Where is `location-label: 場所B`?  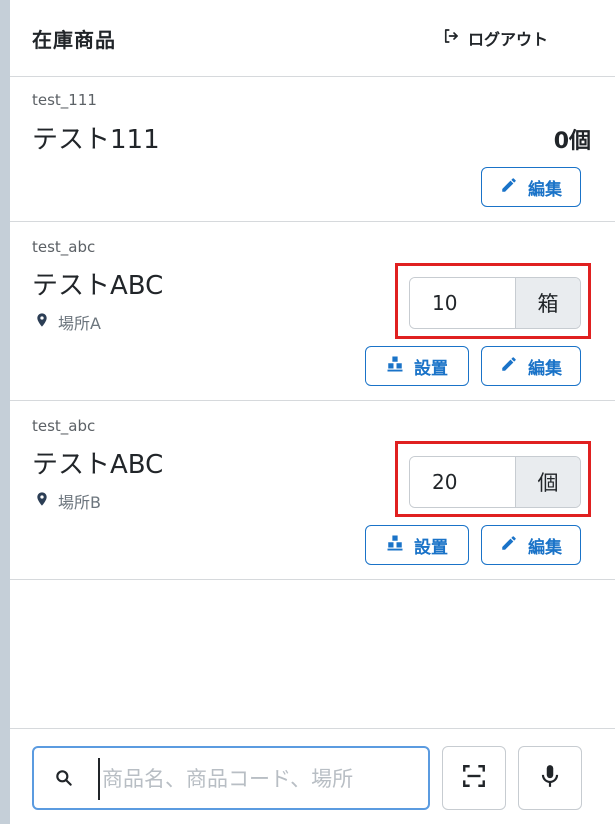
location-label: 場所B is located at coordinates (79, 502).